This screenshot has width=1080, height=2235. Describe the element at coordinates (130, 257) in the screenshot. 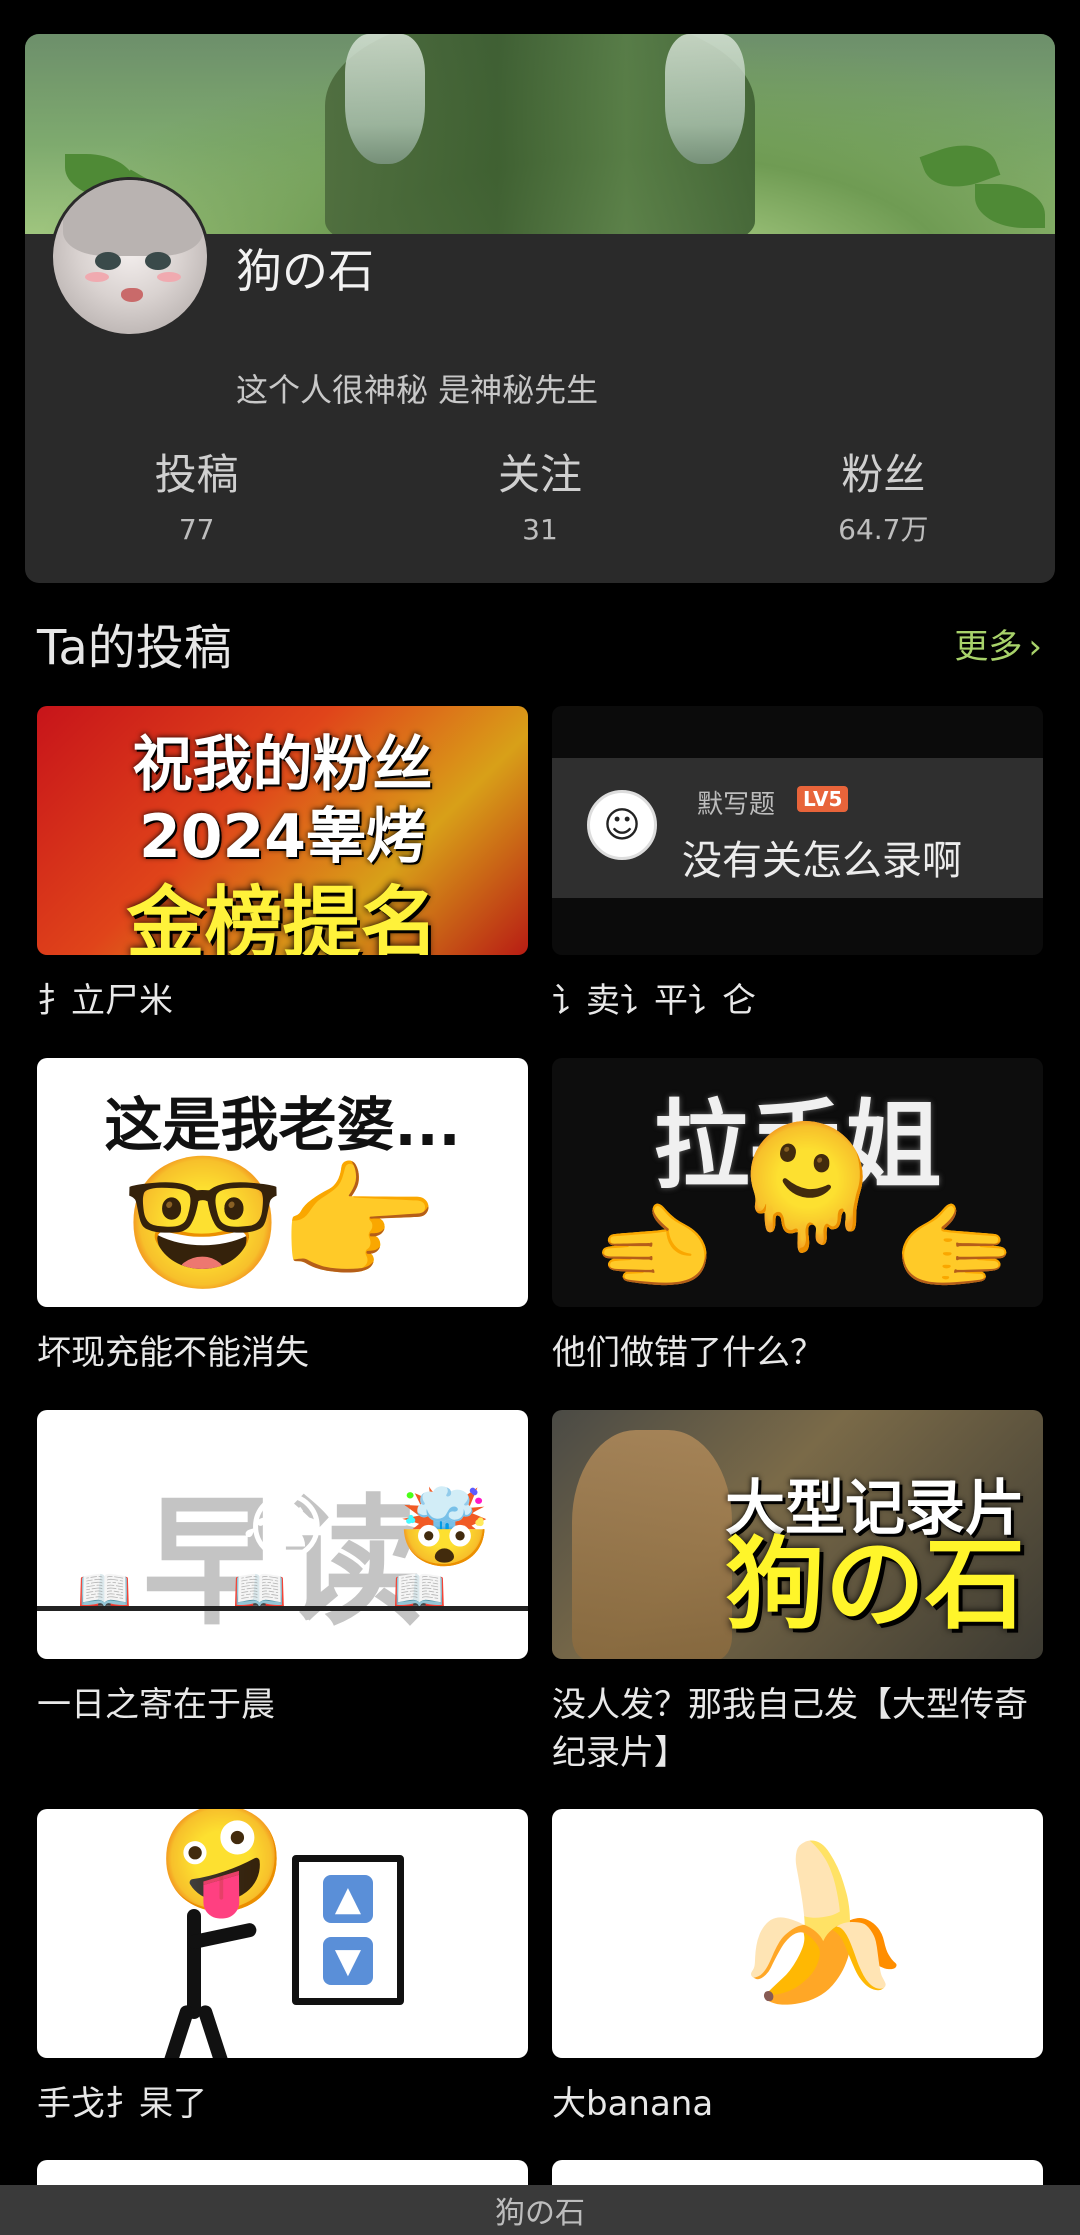

I see `avatar` at that location.